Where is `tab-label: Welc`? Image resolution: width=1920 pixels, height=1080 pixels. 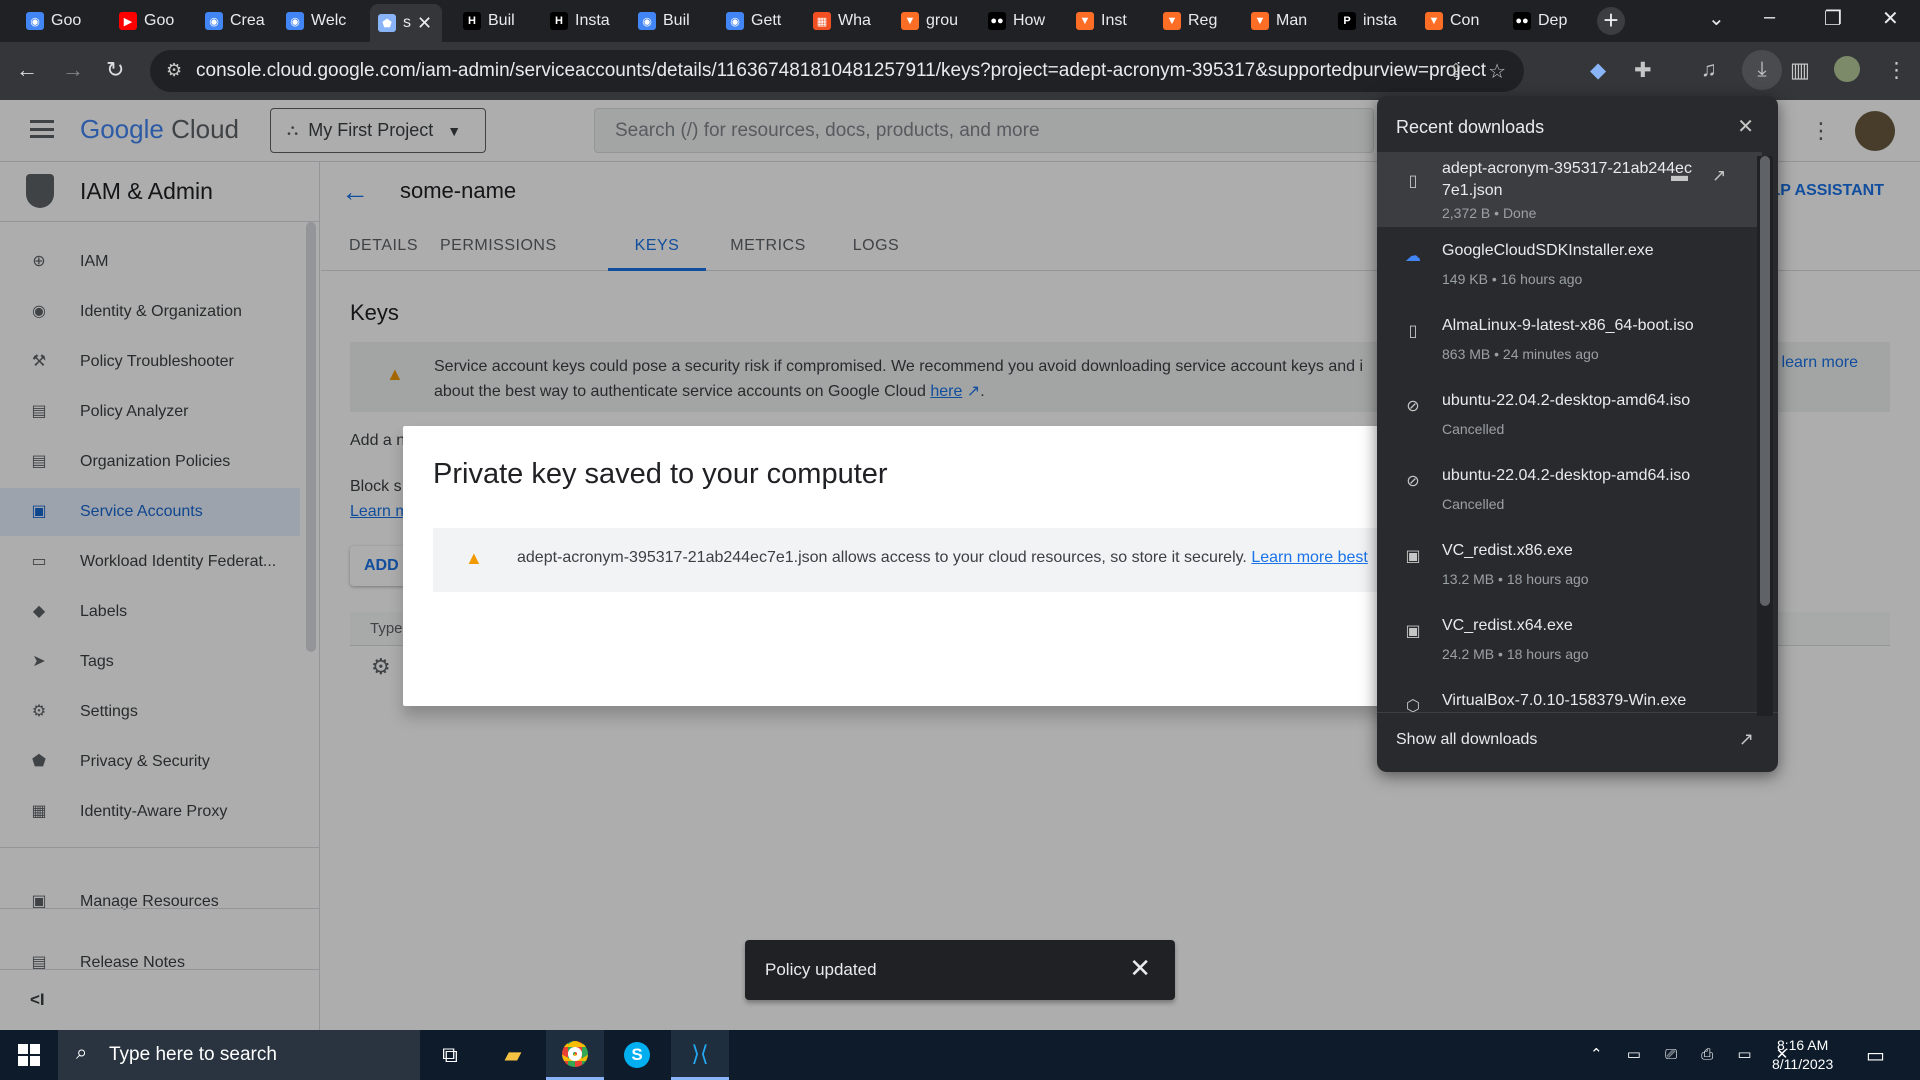 tab-label: Welc is located at coordinates (329, 20).